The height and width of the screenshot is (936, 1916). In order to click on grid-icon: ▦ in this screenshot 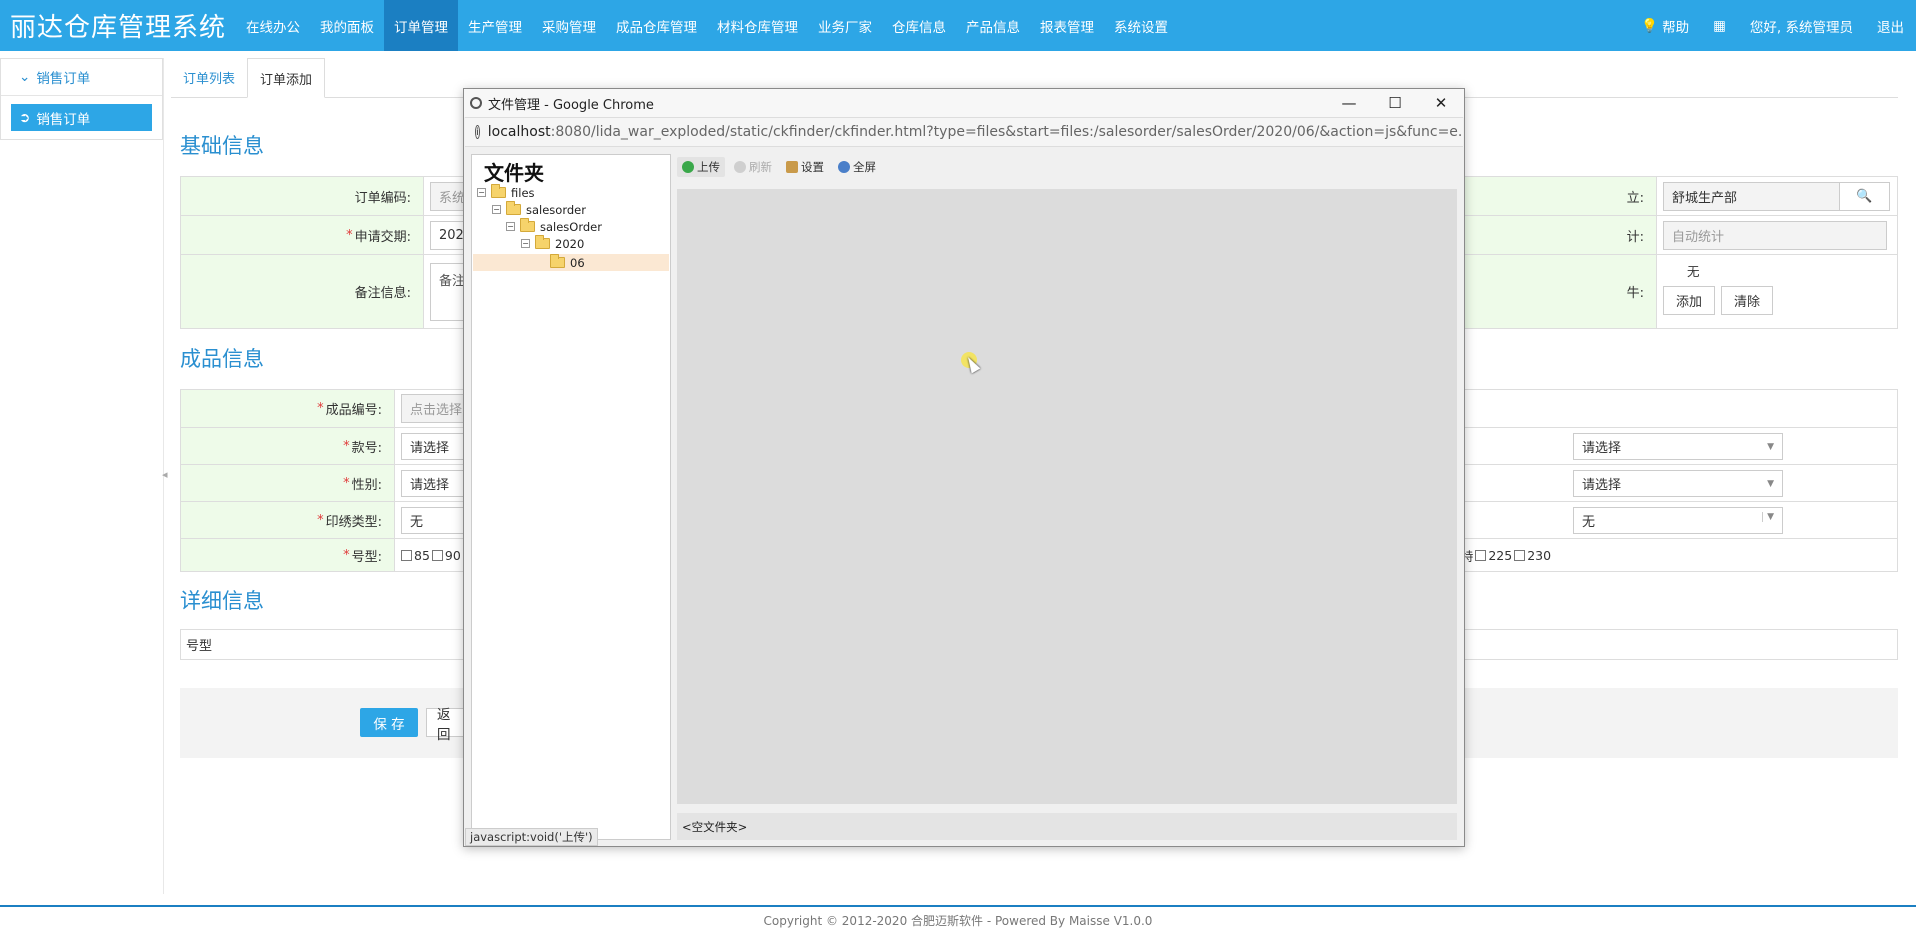, I will do `click(1719, 25)`.